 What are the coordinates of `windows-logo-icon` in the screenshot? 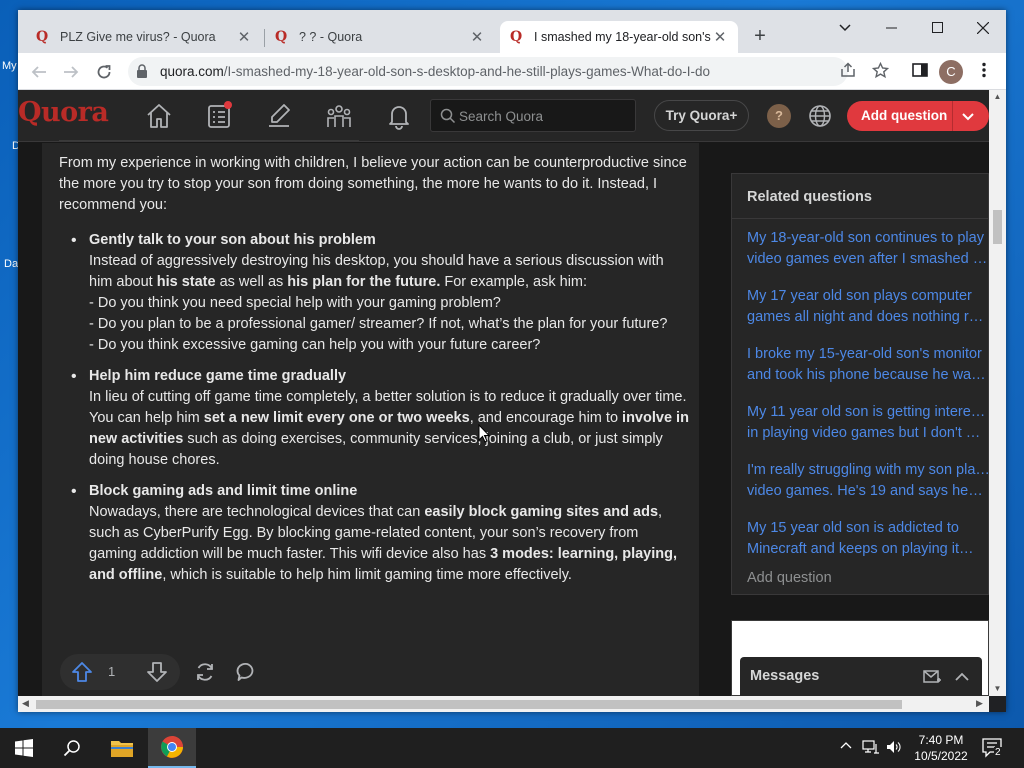 It's located at (24, 748).